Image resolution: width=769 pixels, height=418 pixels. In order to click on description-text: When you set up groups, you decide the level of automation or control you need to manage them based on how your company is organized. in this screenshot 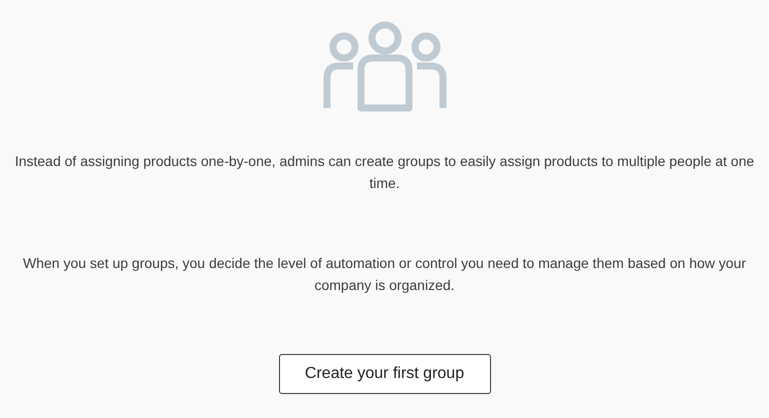, I will do `click(384, 274)`.